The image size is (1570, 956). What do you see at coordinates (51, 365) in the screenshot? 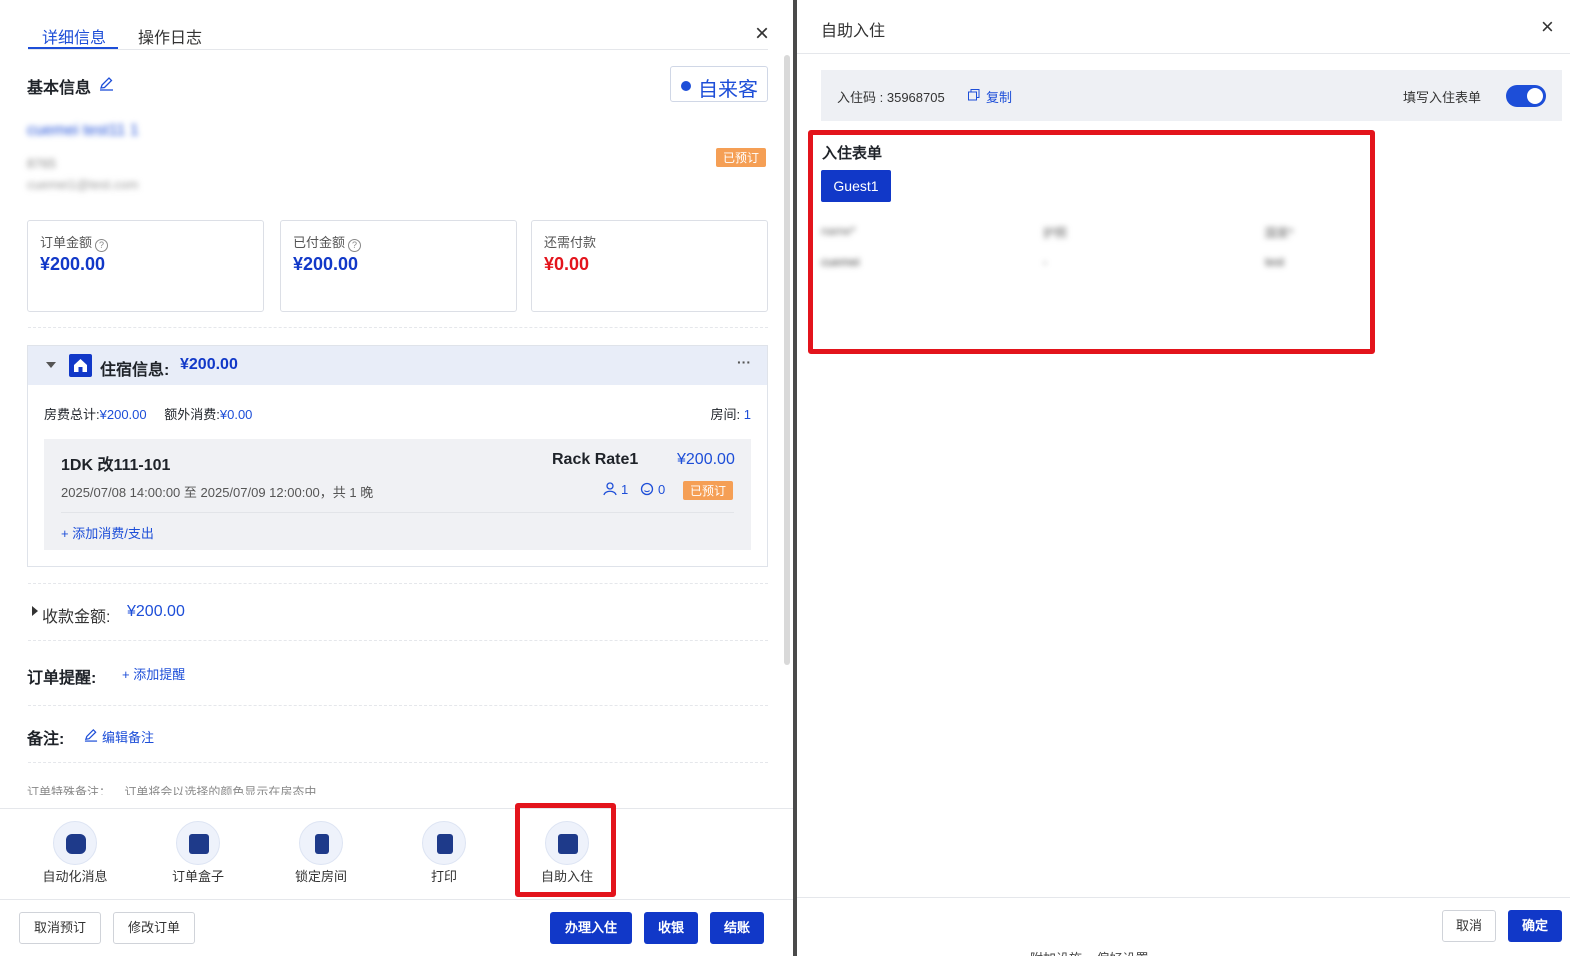
I see `caret-down-icon` at bounding box center [51, 365].